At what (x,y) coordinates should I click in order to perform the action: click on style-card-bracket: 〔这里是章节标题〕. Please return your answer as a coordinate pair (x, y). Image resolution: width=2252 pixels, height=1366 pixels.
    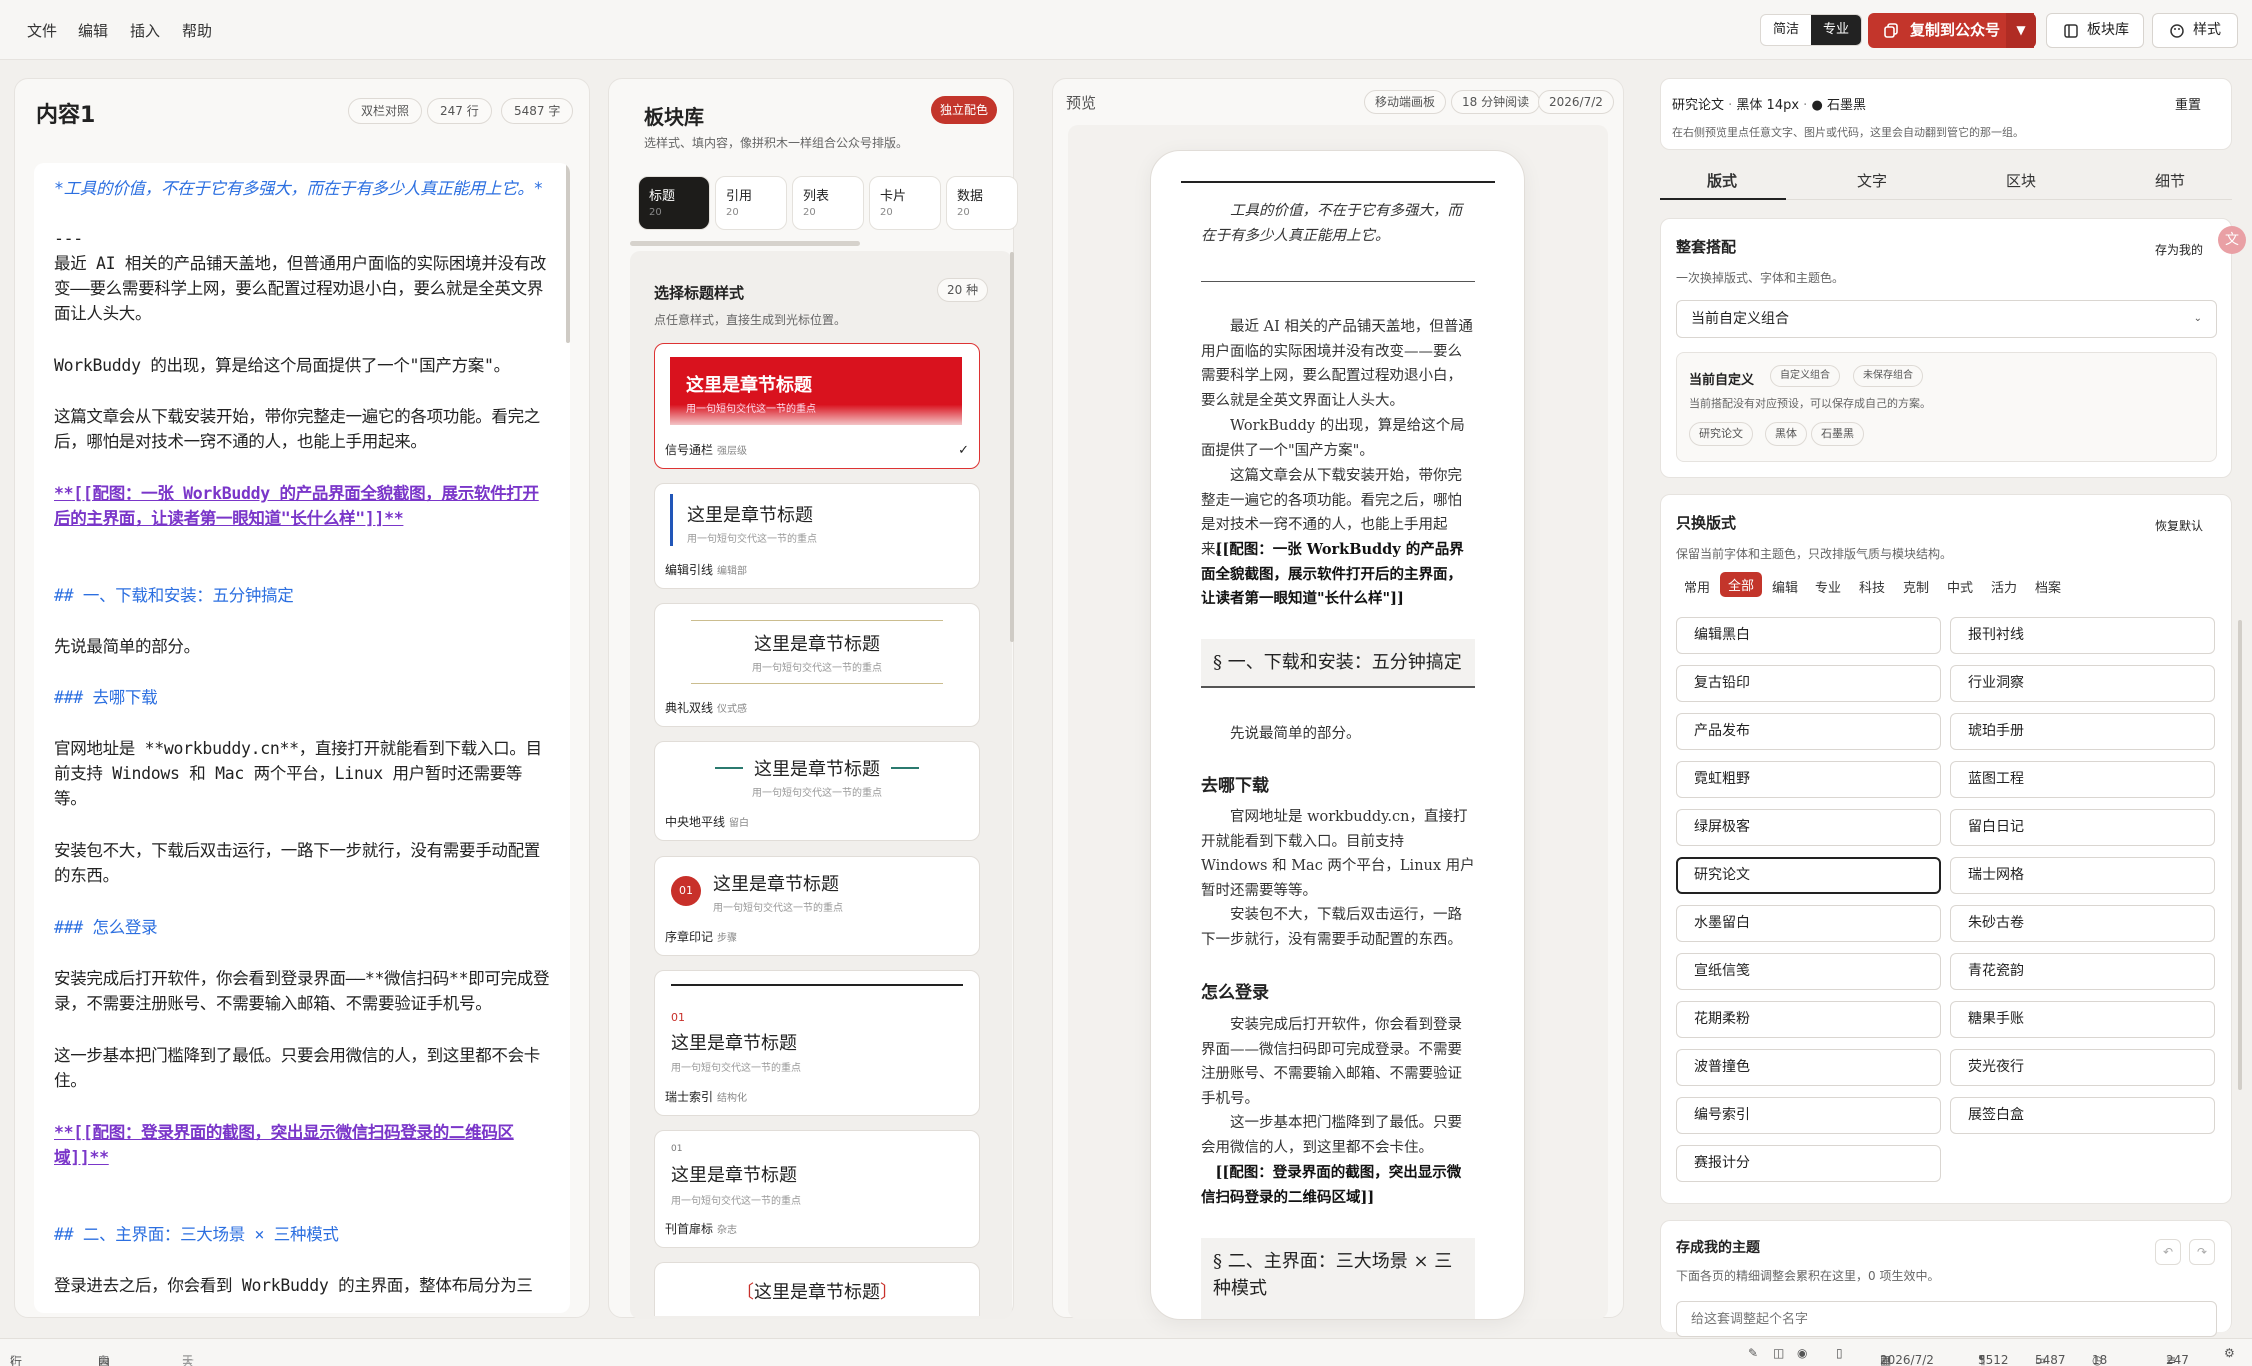
    Looking at the image, I should click on (817, 1289).